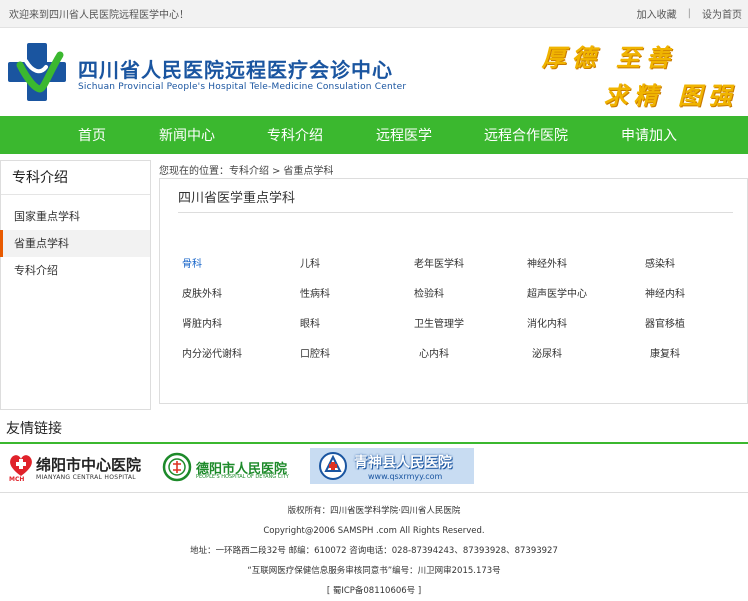 The image size is (748, 601). What do you see at coordinates (547, 262) in the screenshot?
I see `dept-link: 神经外科` at bounding box center [547, 262].